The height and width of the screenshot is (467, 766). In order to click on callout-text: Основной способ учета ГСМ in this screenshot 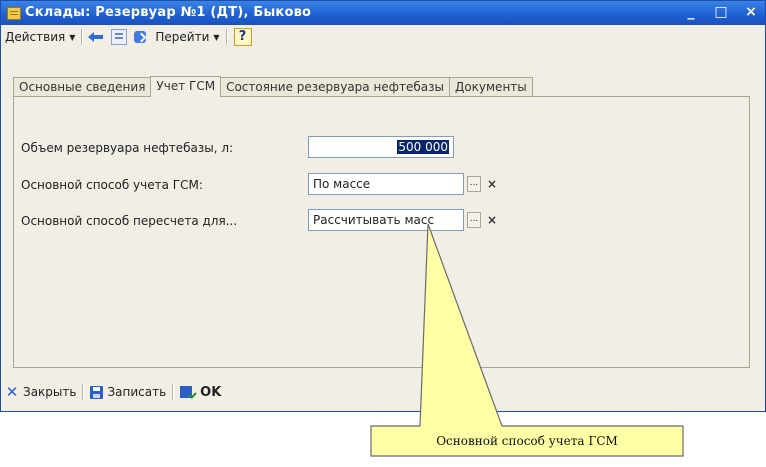, I will do `click(527, 441)`.